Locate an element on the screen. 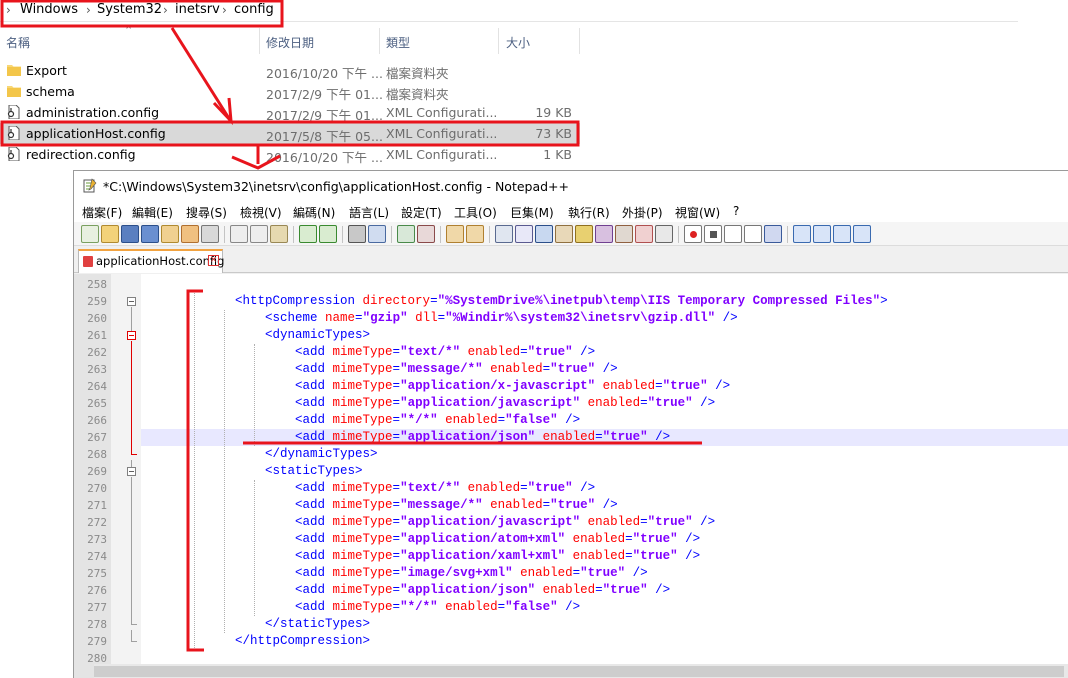 The height and width of the screenshot is (678, 1068). word-wrap-icon is located at coordinates (504, 234).